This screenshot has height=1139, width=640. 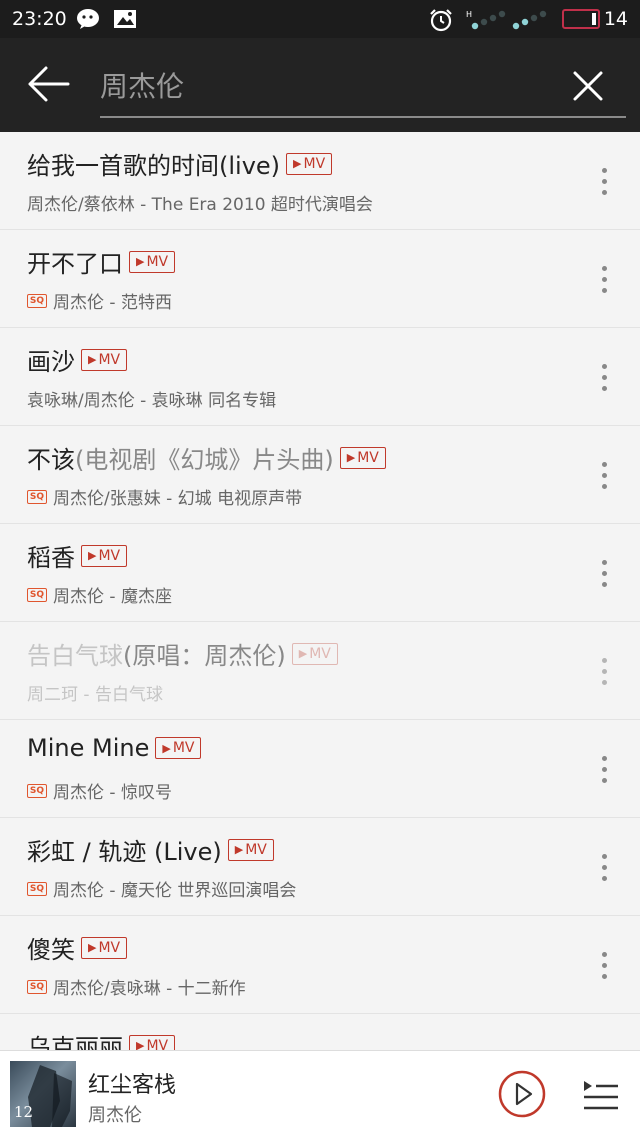 I want to click on search-input, so click(x=320, y=85).